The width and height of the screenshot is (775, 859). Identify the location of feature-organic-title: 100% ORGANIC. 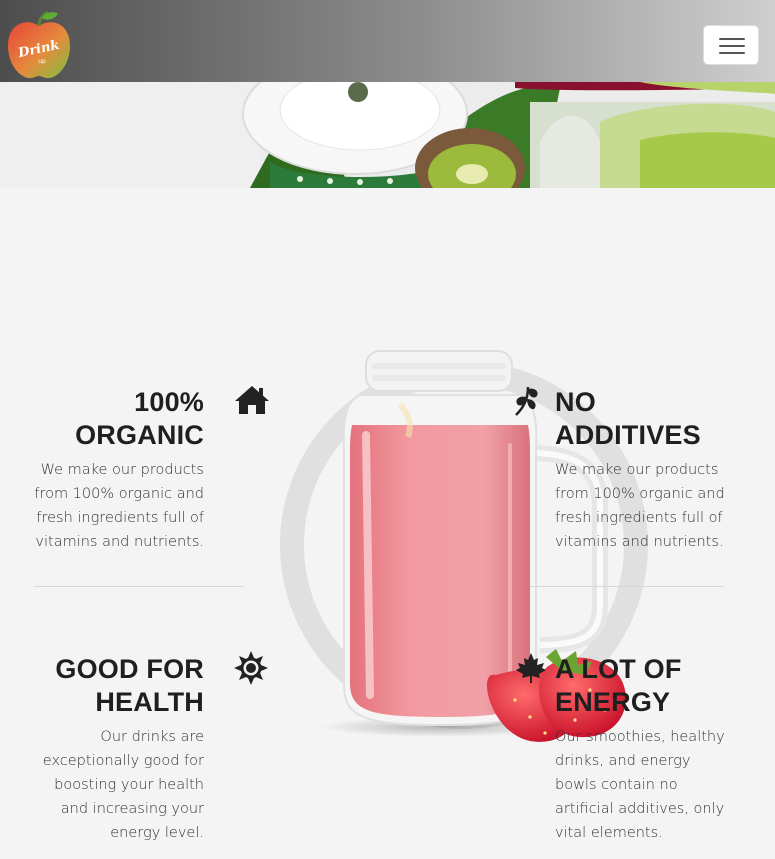
(139, 418).